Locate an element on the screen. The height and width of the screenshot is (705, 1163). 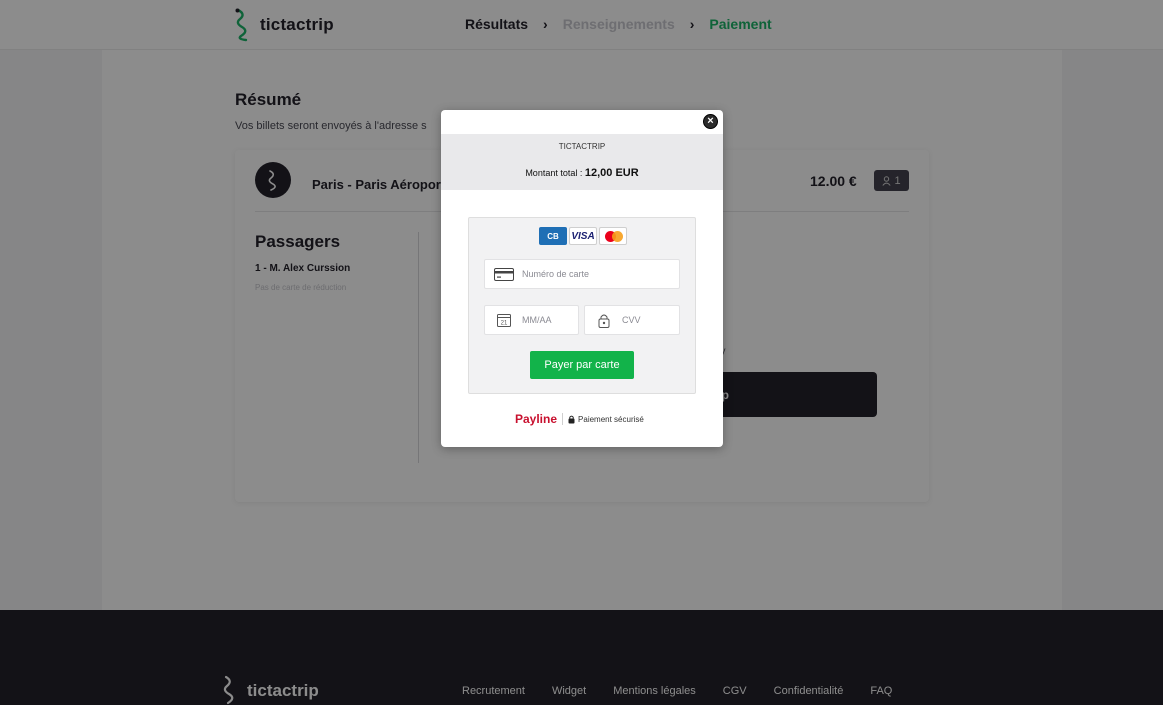
cvv-placeholder: CVV is located at coordinates (631, 320).